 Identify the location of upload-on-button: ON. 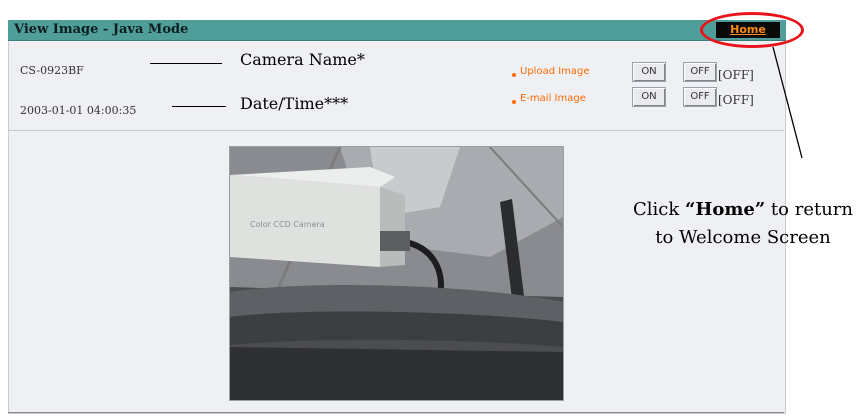
(649, 72).